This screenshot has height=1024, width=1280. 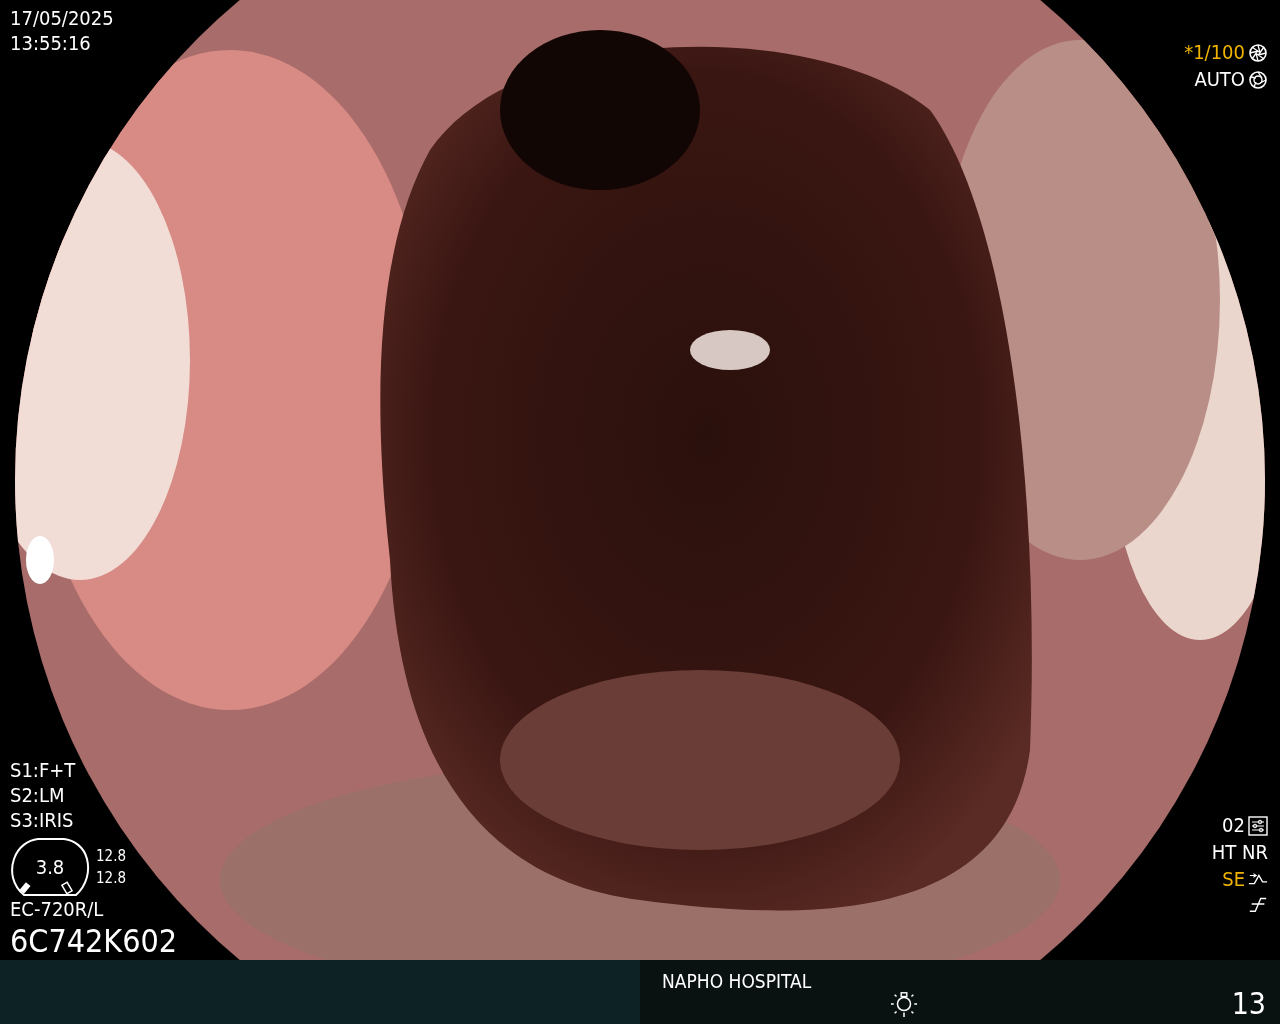 I want to click on gauge-value: 3.8, so click(x=50, y=867).